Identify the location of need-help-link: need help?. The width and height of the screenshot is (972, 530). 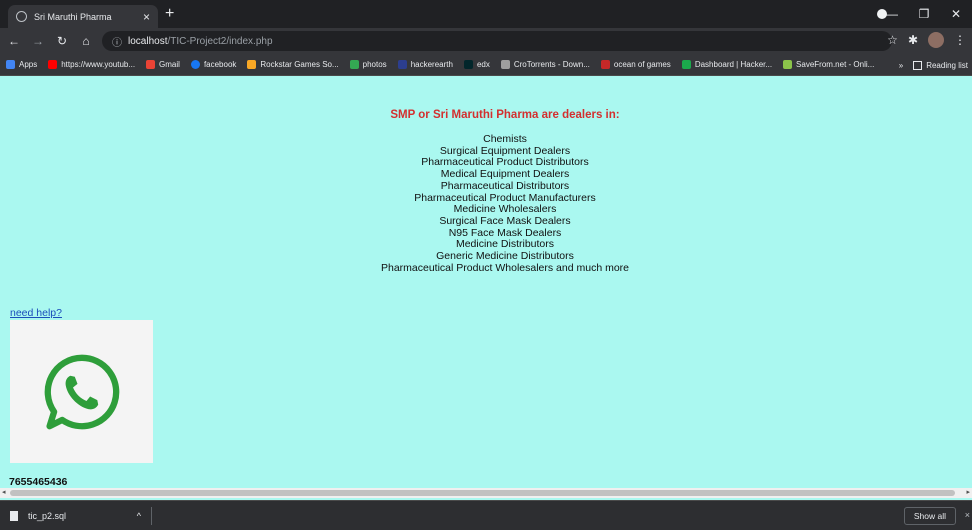
(36, 313).